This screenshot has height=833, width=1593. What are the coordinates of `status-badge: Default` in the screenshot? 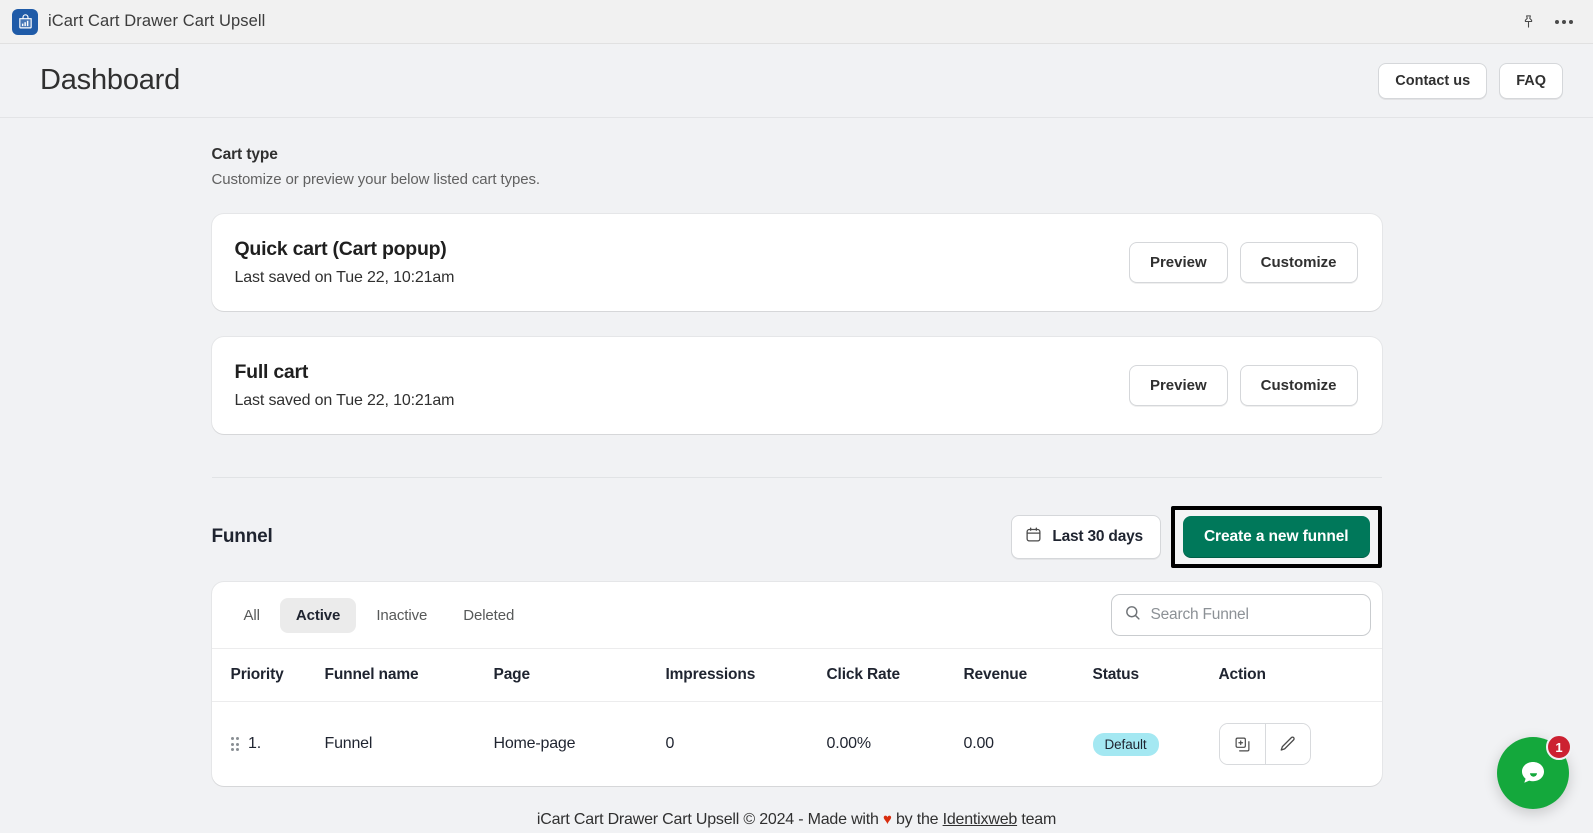 It's located at (1125, 744).